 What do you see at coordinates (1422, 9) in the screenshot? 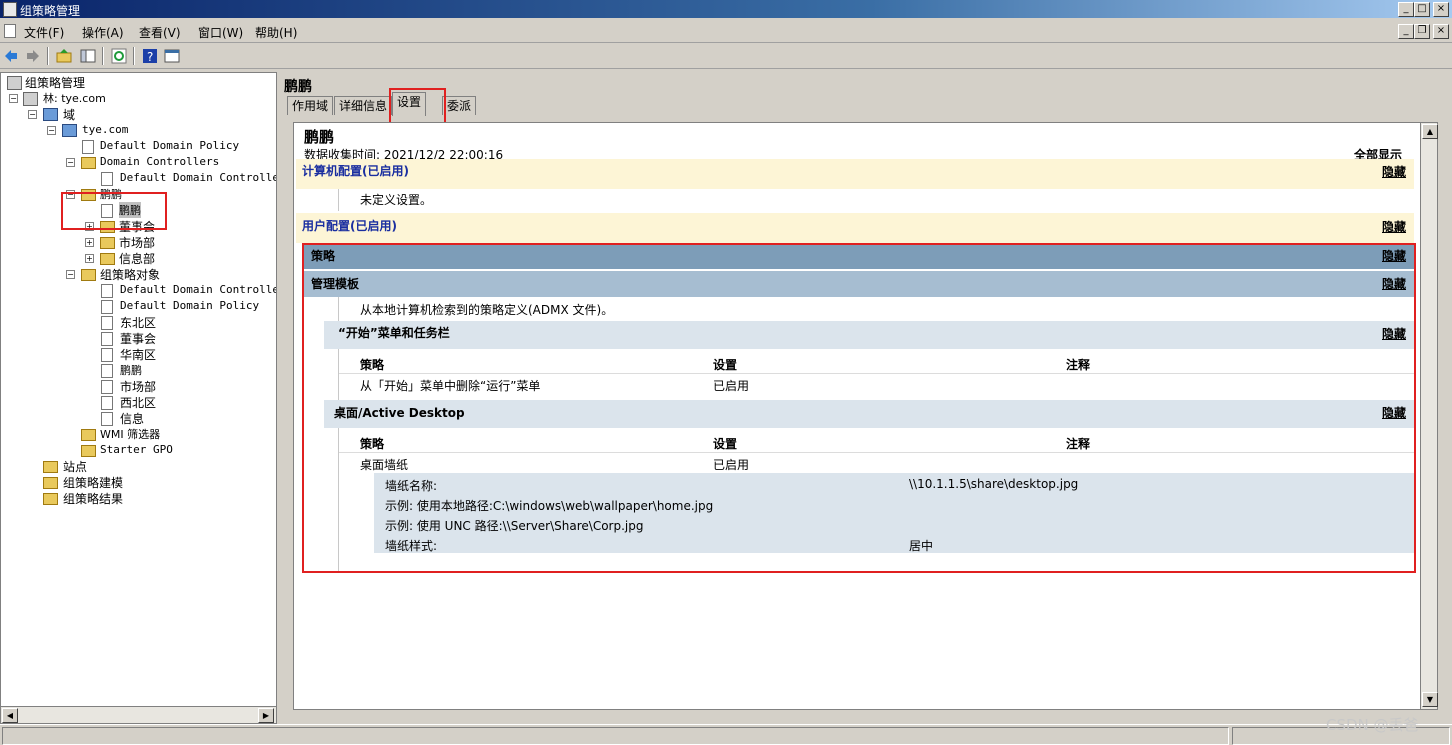
I see `maximize-button: □` at bounding box center [1422, 9].